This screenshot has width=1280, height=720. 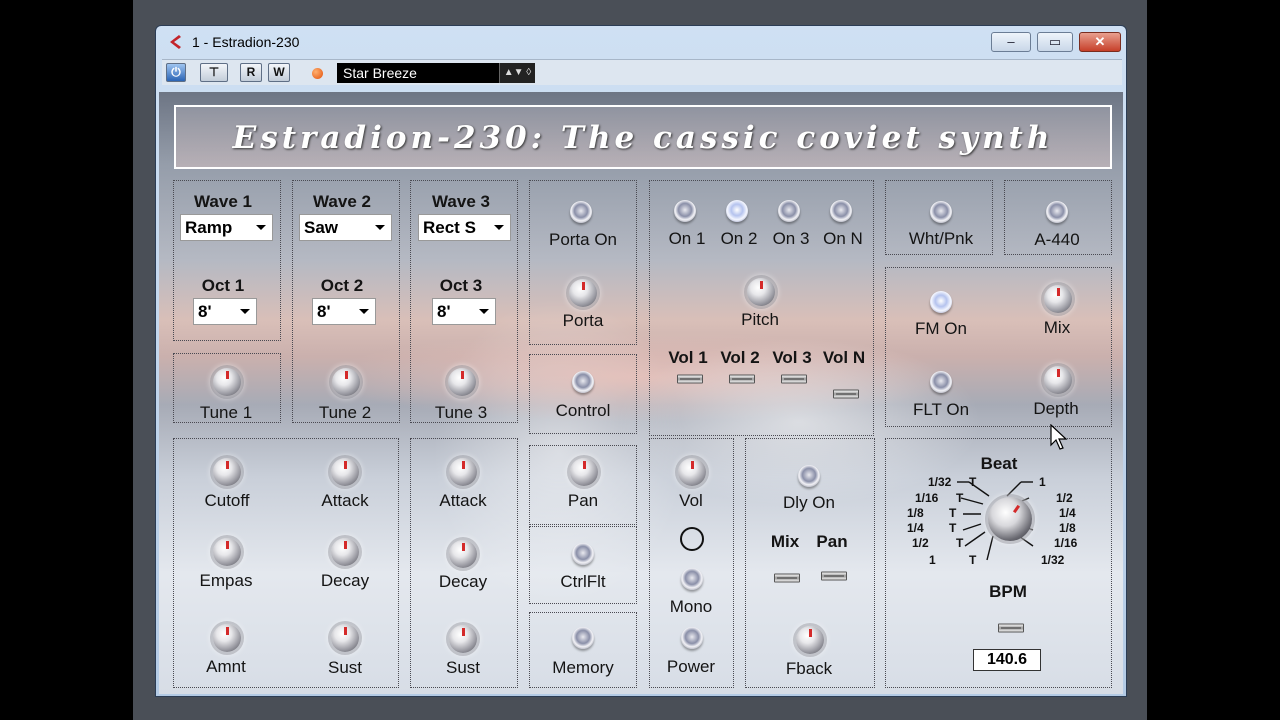 What do you see at coordinates (834, 576) in the screenshot?
I see `delay-pan-fader` at bounding box center [834, 576].